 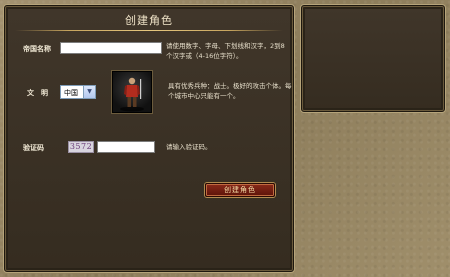 What do you see at coordinates (373, 58) in the screenshot?
I see `side-panel` at bounding box center [373, 58].